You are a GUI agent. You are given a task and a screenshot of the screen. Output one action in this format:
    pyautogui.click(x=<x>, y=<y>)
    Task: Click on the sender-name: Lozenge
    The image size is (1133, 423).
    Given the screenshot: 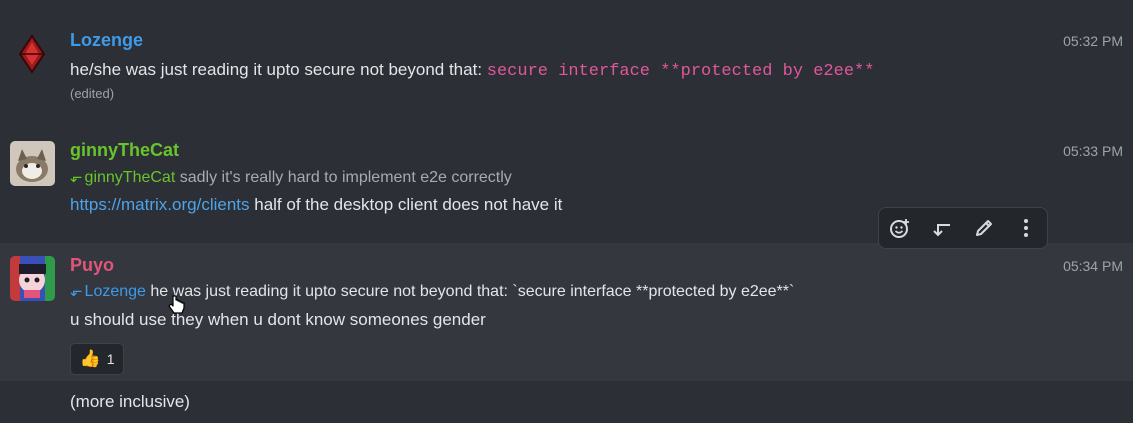 What is the action you would take?
    pyautogui.click(x=106, y=40)
    